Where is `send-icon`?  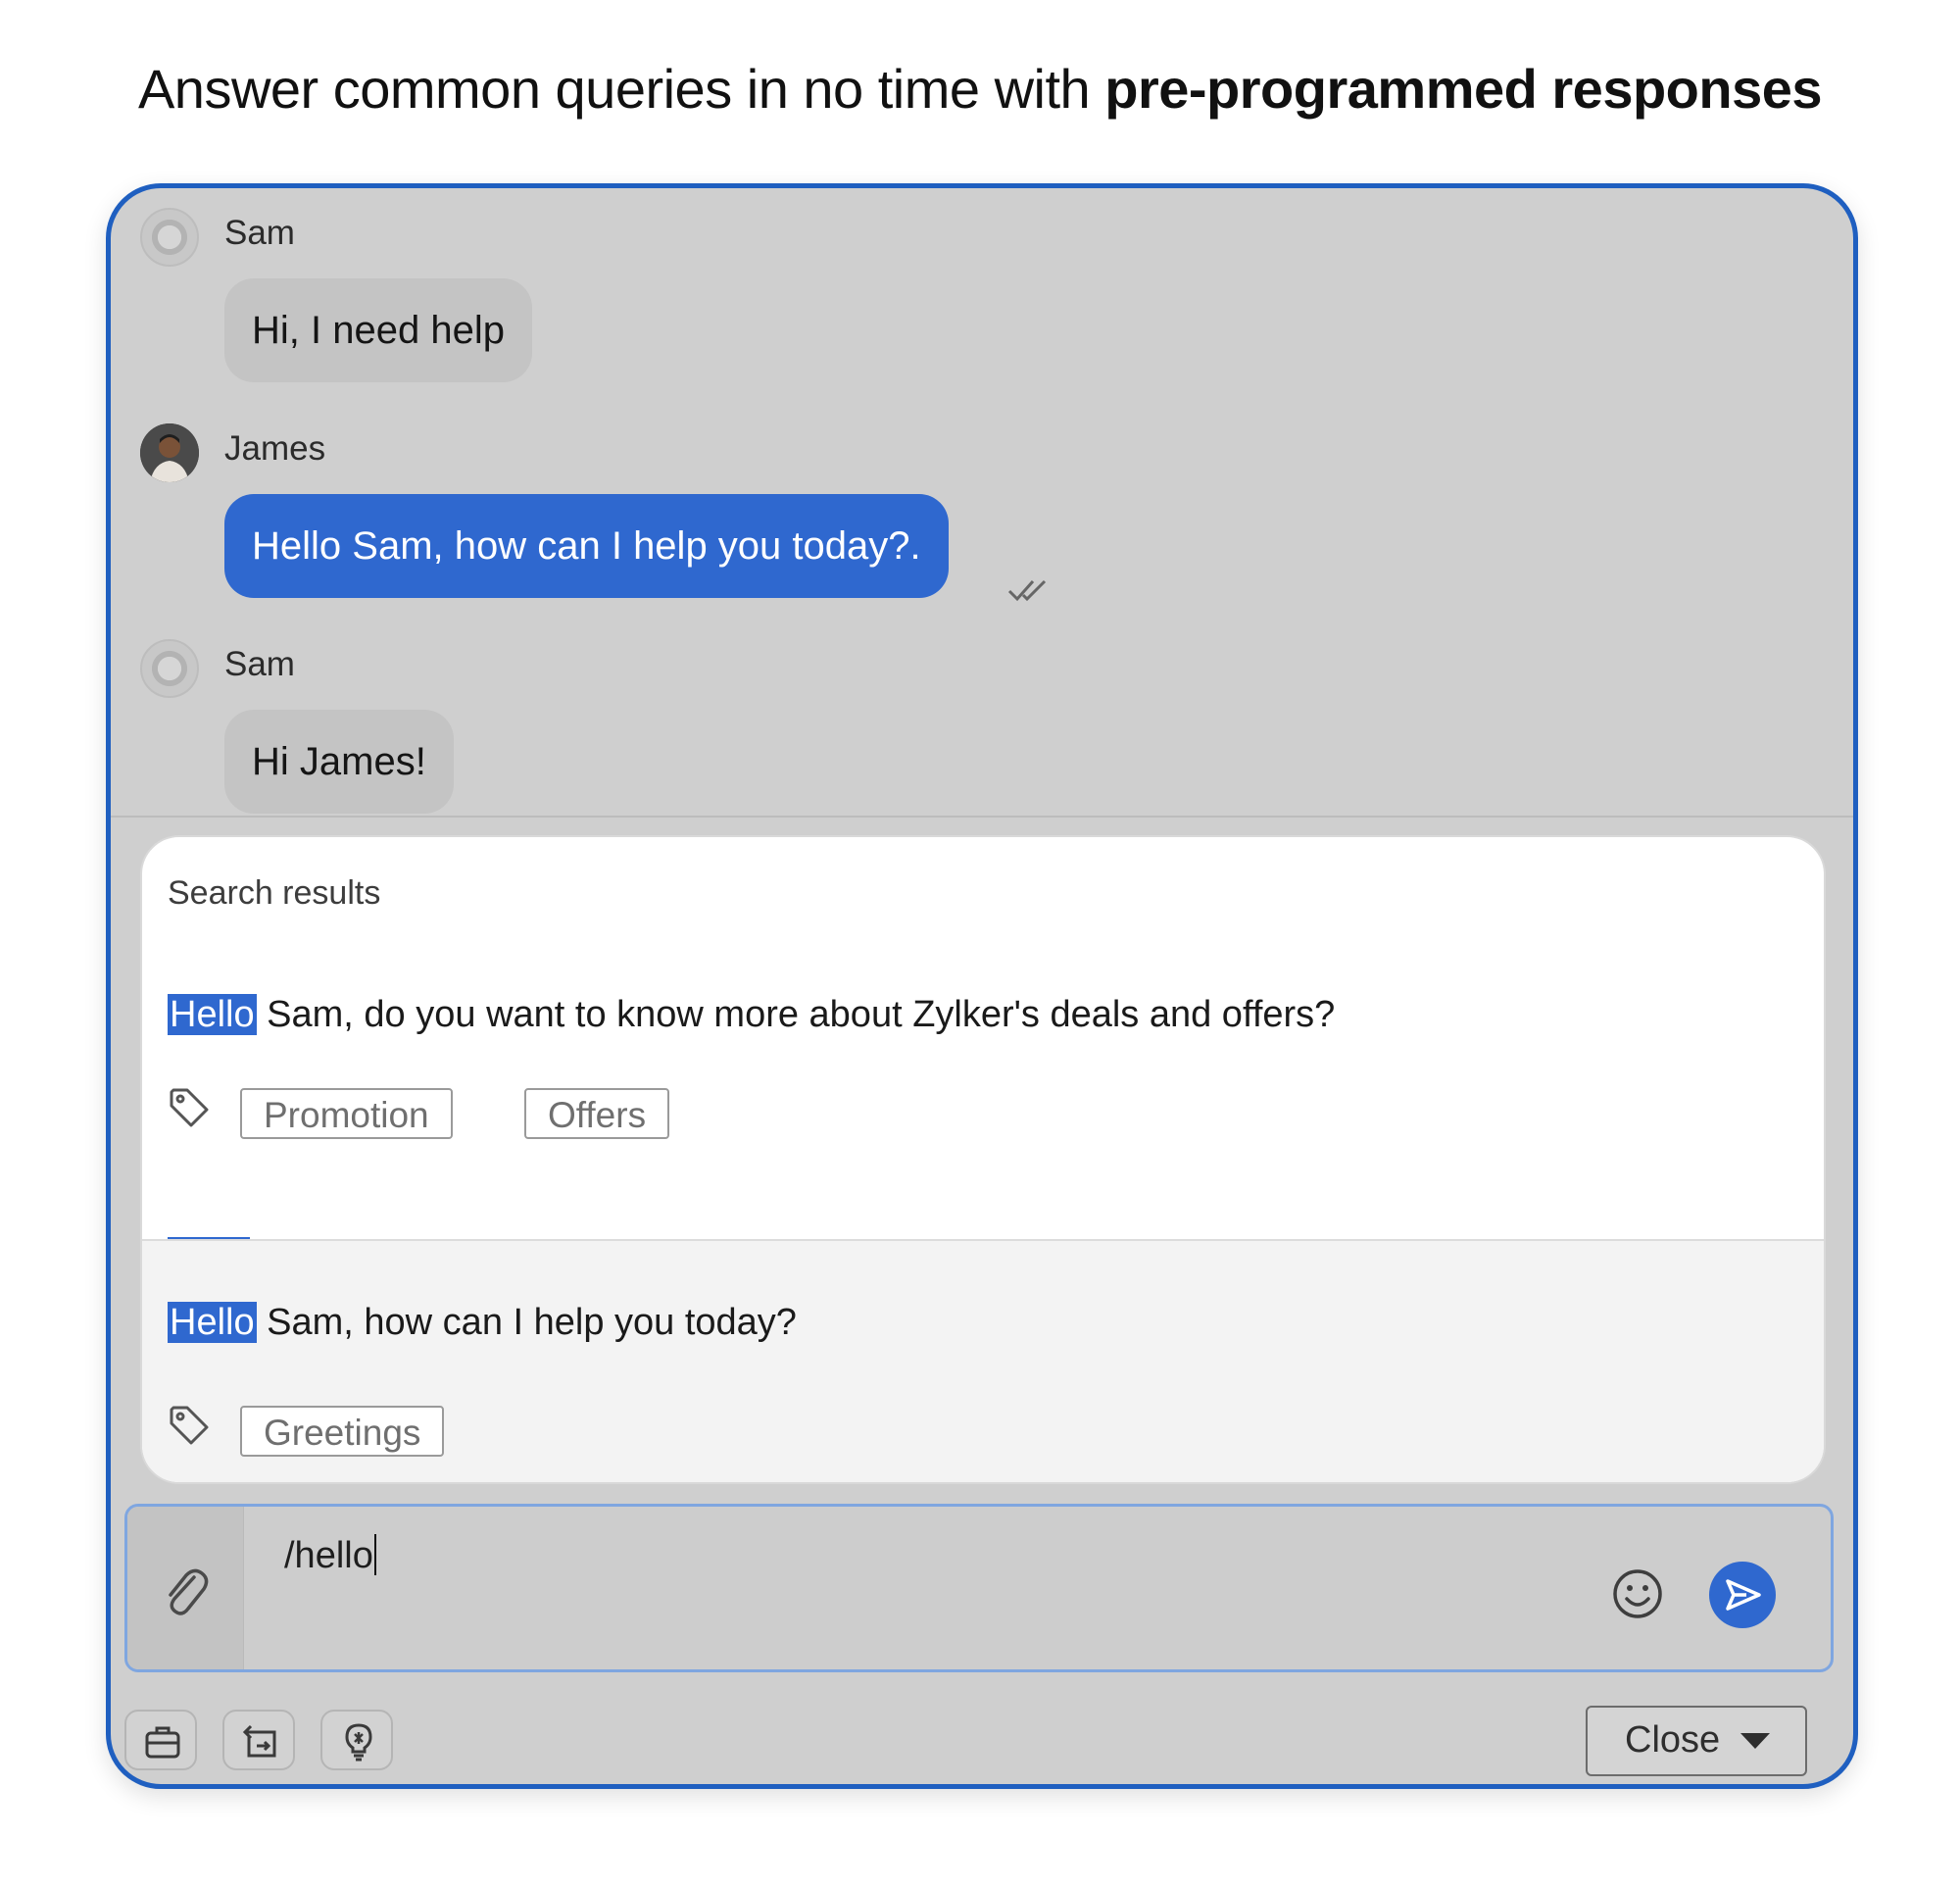
send-icon is located at coordinates (1743, 1595).